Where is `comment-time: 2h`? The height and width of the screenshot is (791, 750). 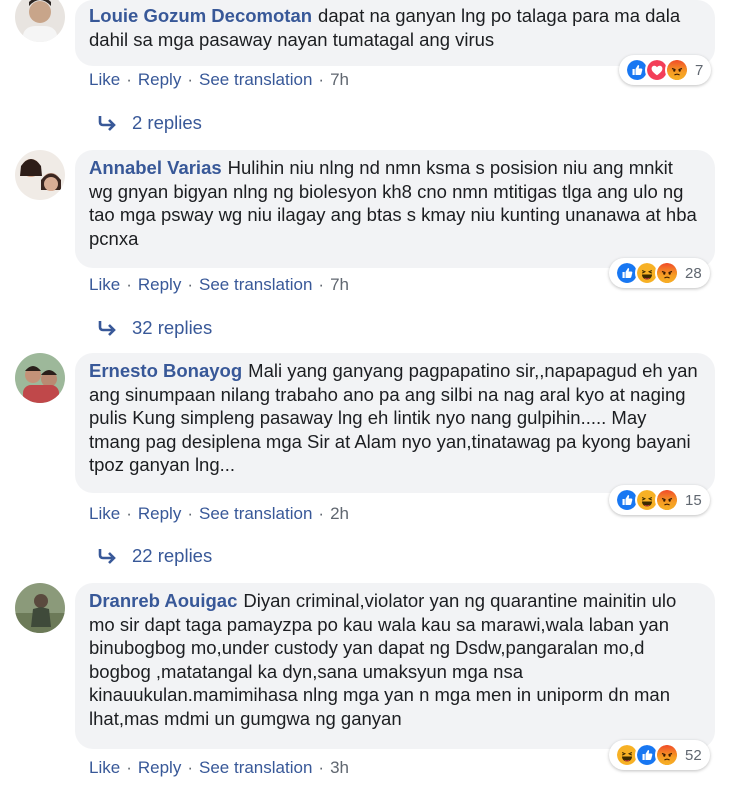
comment-time: 2h is located at coordinates (339, 513).